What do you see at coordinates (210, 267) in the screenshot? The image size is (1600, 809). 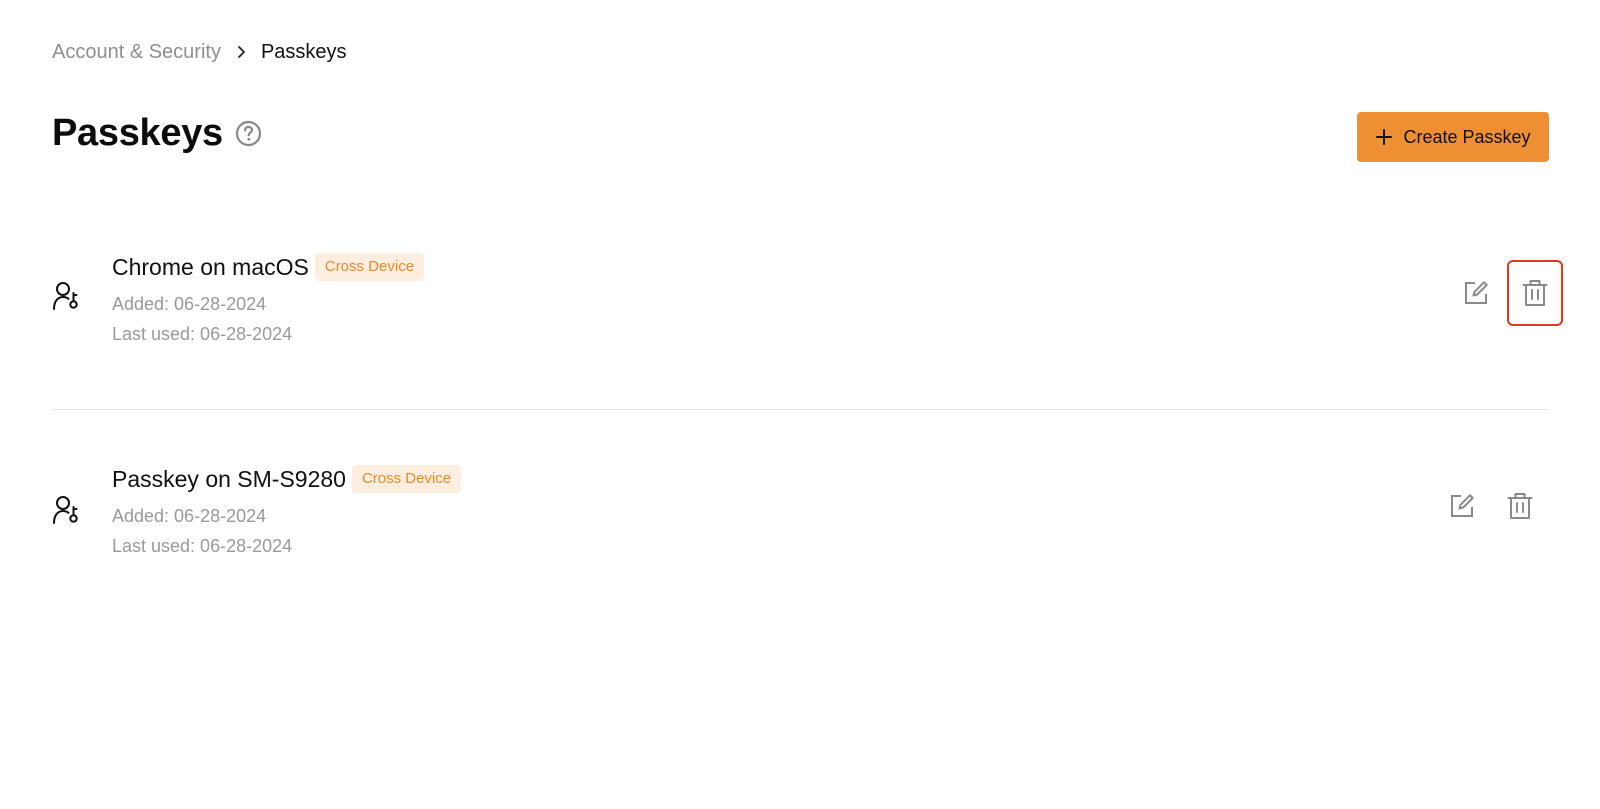 I see `passkey-name: Chrome on macOS` at bounding box center [210, 267].